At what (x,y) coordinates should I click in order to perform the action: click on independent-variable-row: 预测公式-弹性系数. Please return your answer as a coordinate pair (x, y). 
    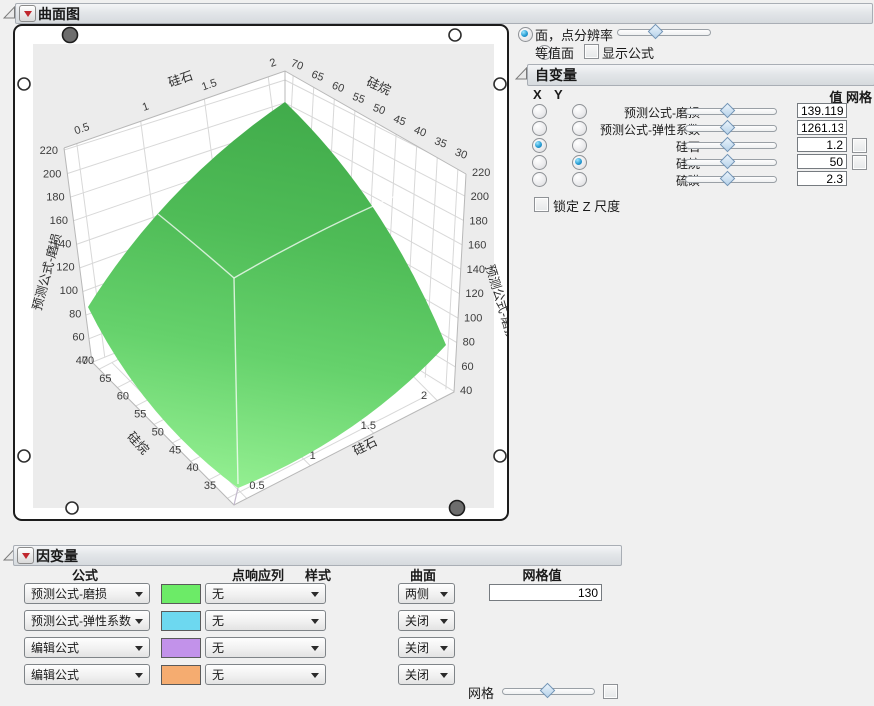
    Looking at the image, I should click on (437, 128).